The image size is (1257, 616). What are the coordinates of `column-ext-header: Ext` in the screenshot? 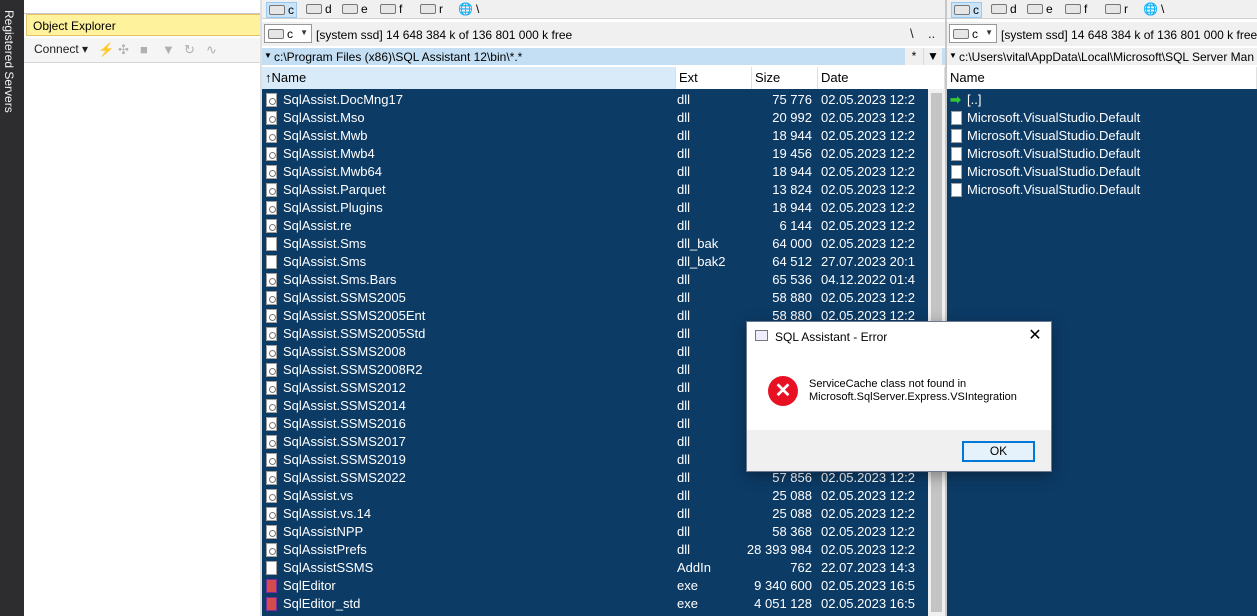 It's located at (714, 78).